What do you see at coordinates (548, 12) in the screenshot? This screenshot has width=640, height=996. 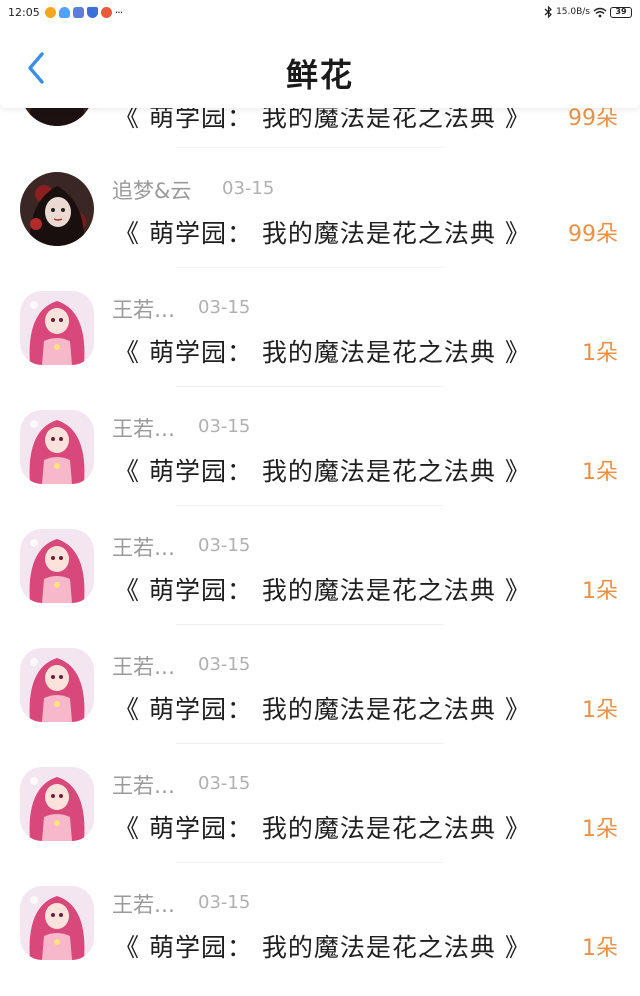 I see `bluetooth-icon` at bounding box center [548, 12].